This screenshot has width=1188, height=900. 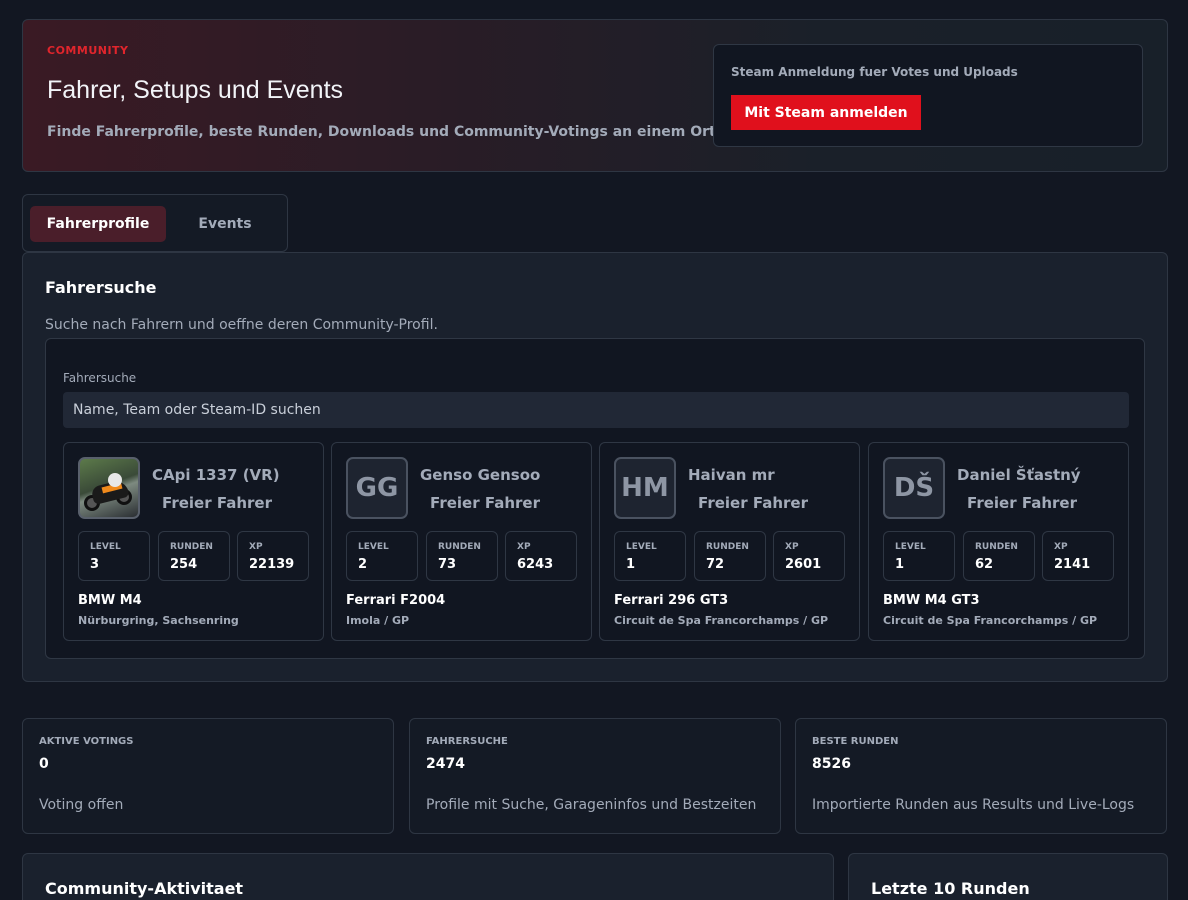 I want to click on stat-runden: RUNDEN 254, so click(x=194, y=556).